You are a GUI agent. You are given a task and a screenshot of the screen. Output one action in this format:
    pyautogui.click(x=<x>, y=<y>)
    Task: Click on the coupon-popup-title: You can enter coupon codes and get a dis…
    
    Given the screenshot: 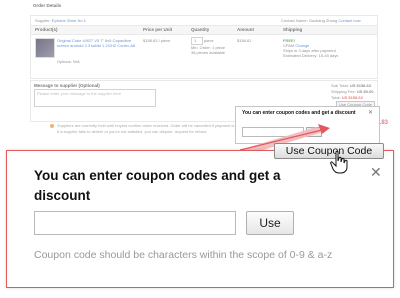 What is the action you would take?
    pyautogui.click(x=157, y=185)
    